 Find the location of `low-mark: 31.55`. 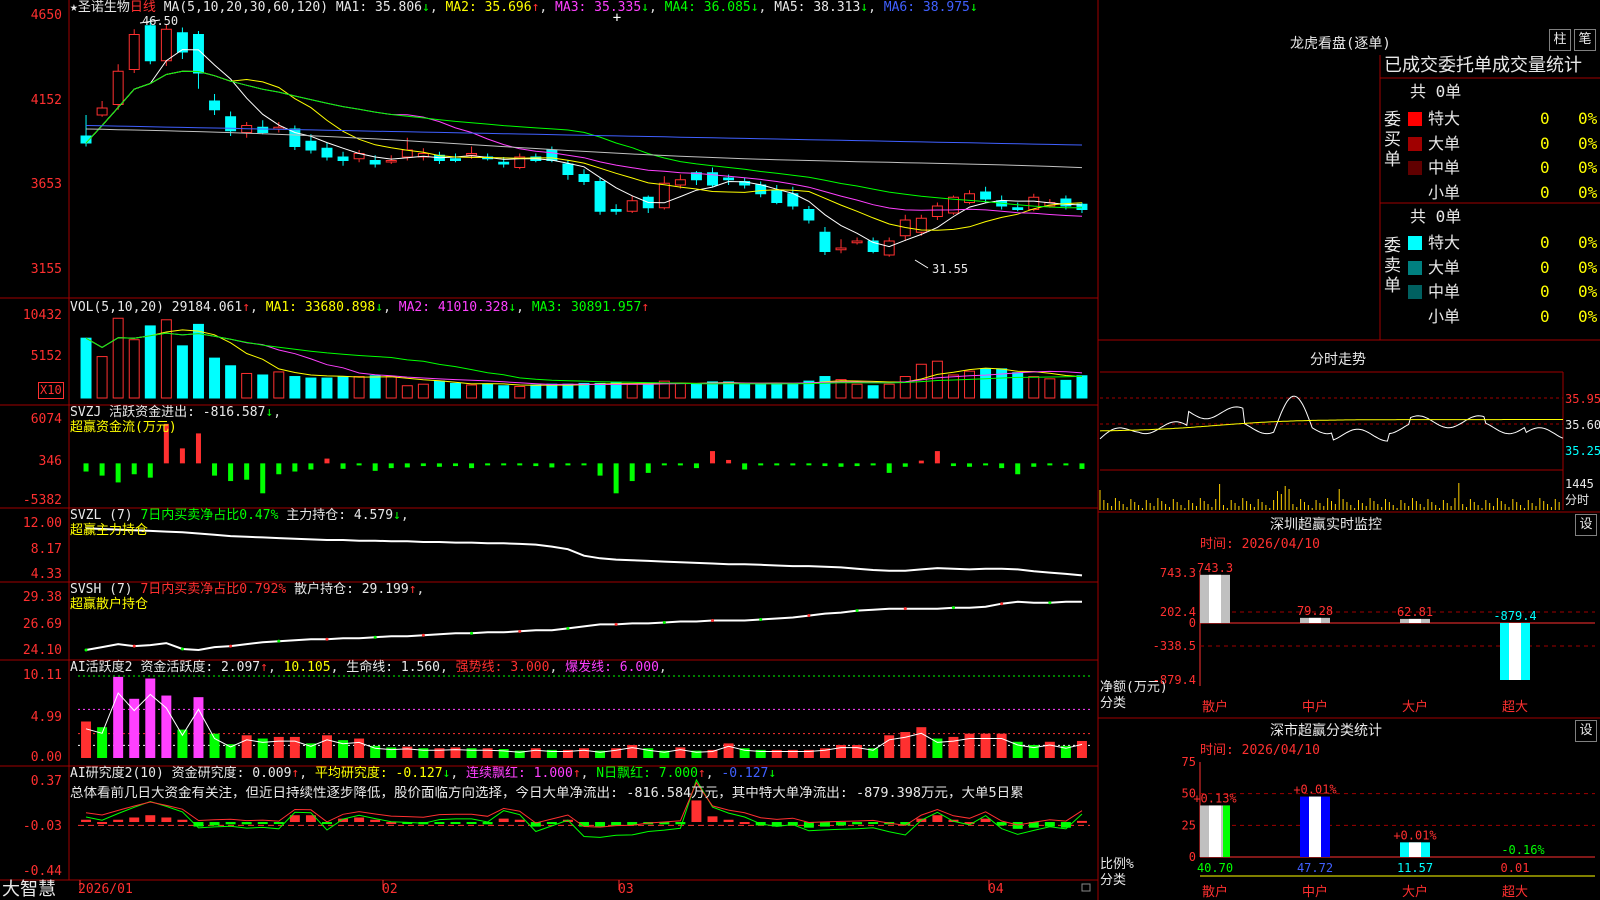

low-mark: 31.55 is located at coordinates (950, 269).